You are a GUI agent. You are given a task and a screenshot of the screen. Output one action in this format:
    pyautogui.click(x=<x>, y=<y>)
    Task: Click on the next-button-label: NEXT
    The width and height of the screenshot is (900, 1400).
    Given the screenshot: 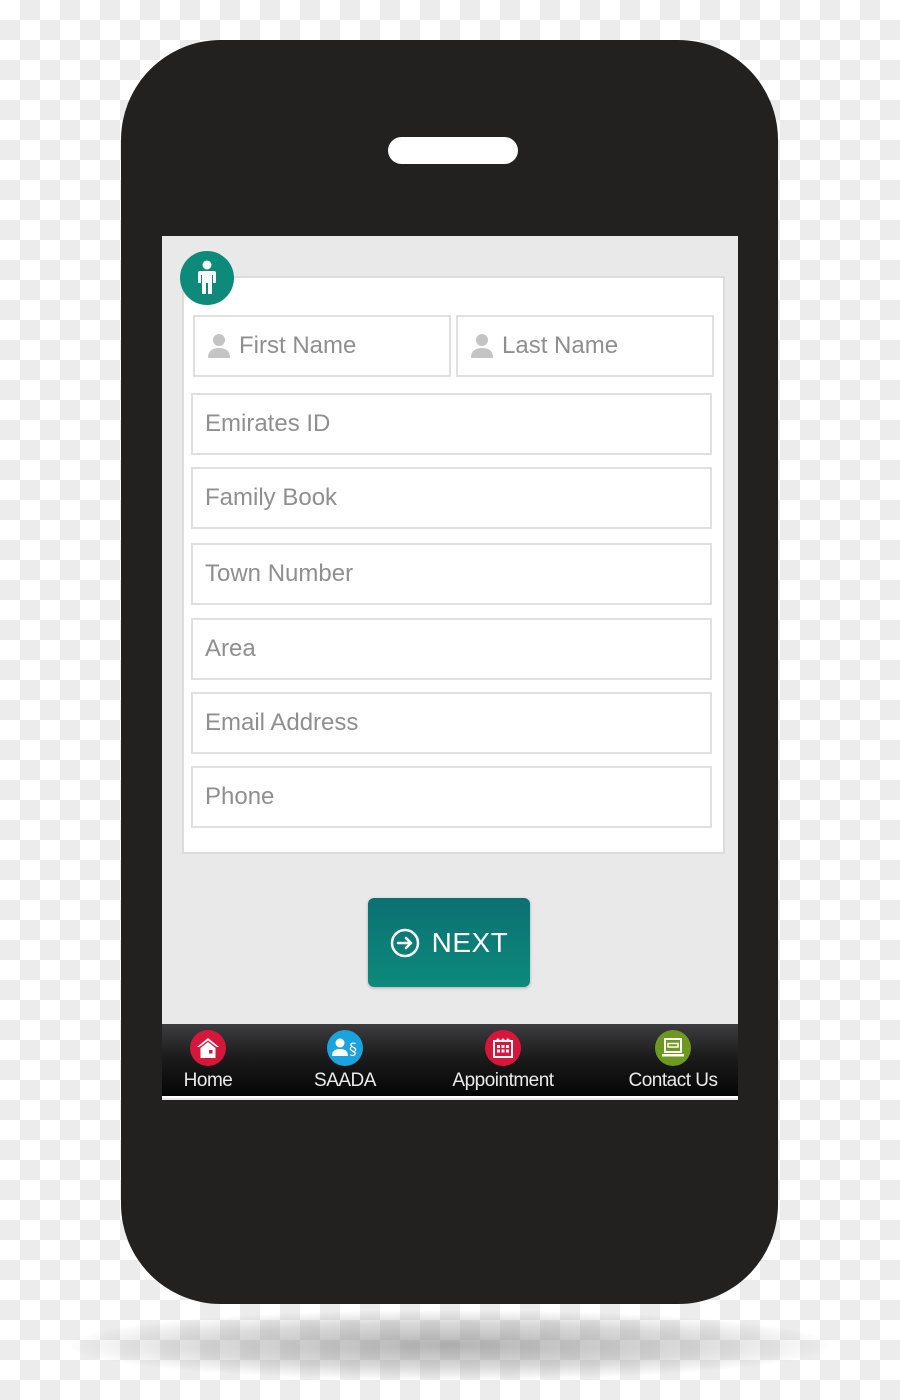 What is the action you would take?
    pyautogui.click(x=470, y=942)
    